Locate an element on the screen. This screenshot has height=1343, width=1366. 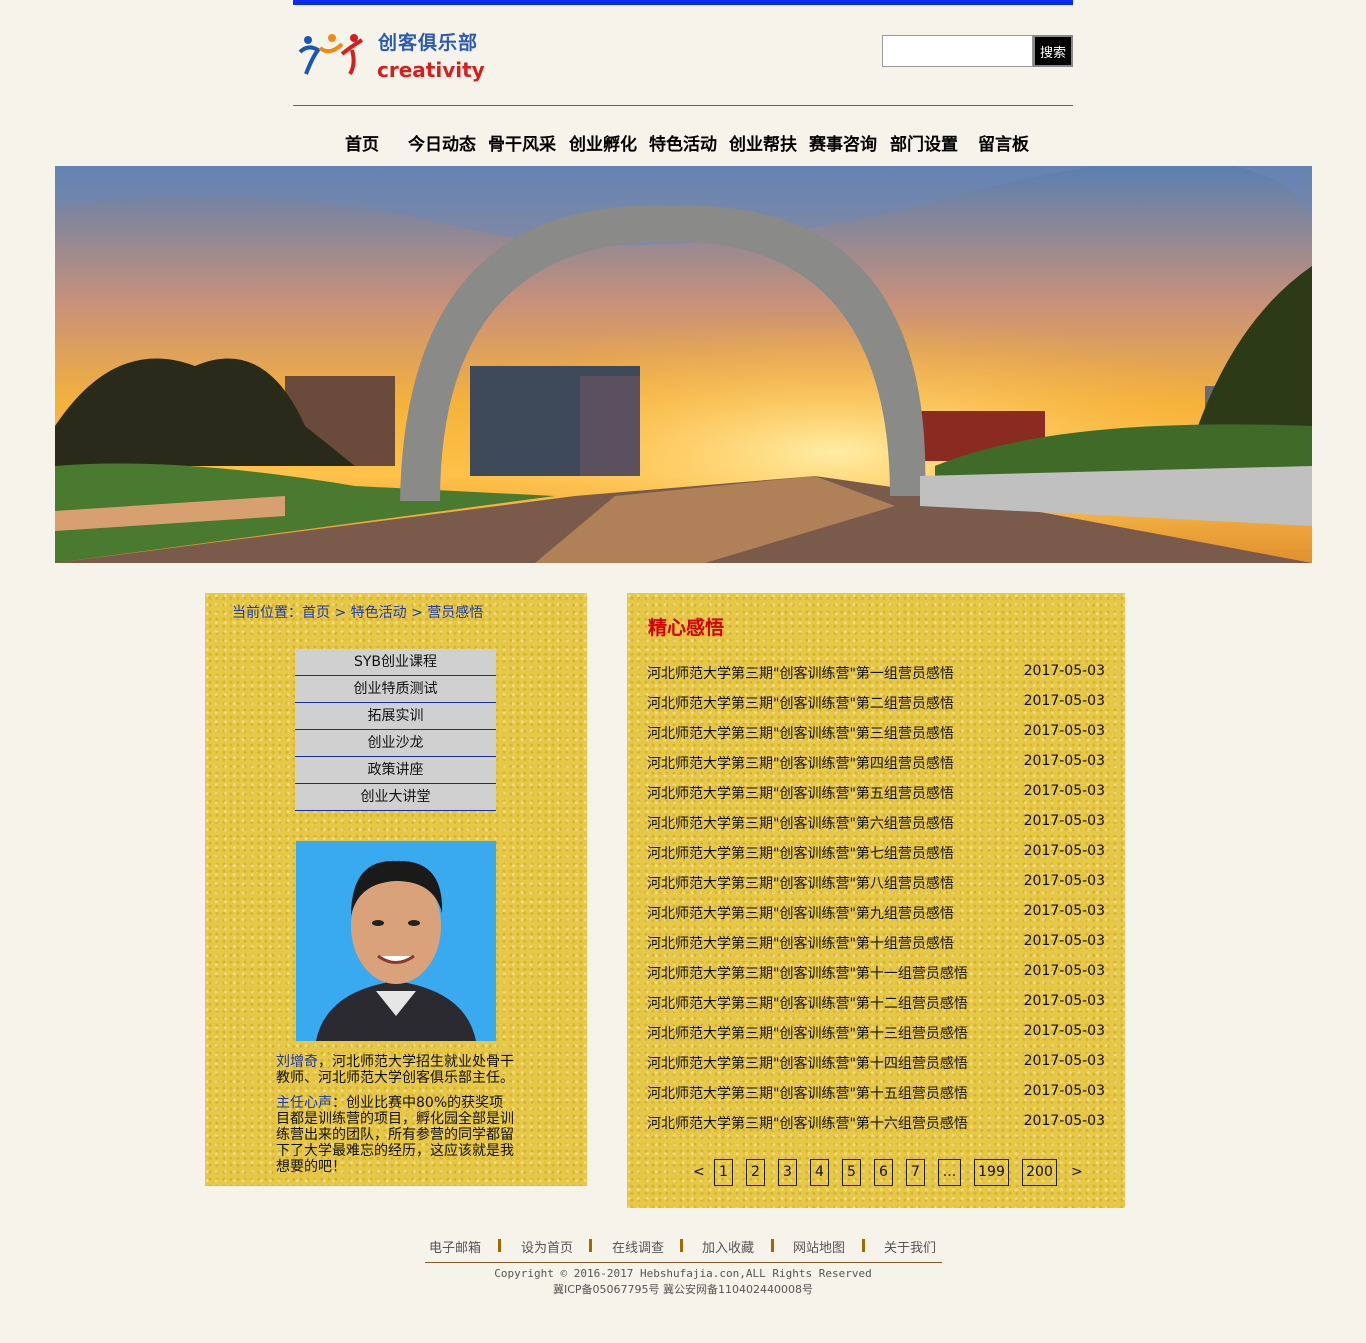
list-item: 河北师范大学第三期"创客训练营"第四组营员感悟 2017-05-03 is located at coordinates (877, 764).